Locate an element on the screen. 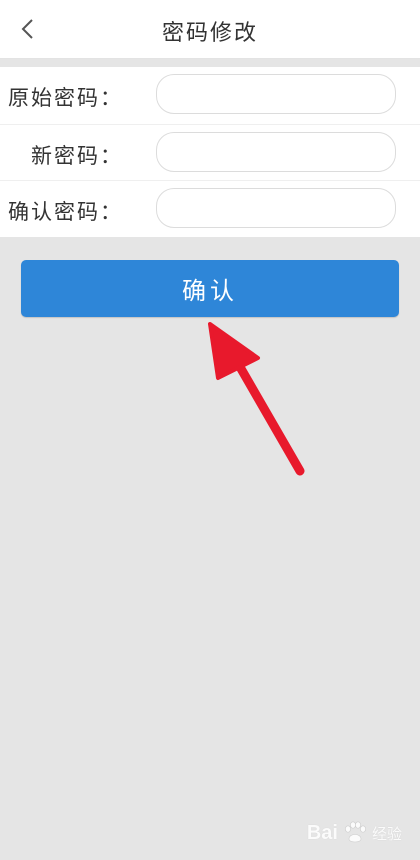 Image resolution: width=420 pixels, height=860 pixels. form-row-old-password: 原始密码： is located at coordinates (210, 95).